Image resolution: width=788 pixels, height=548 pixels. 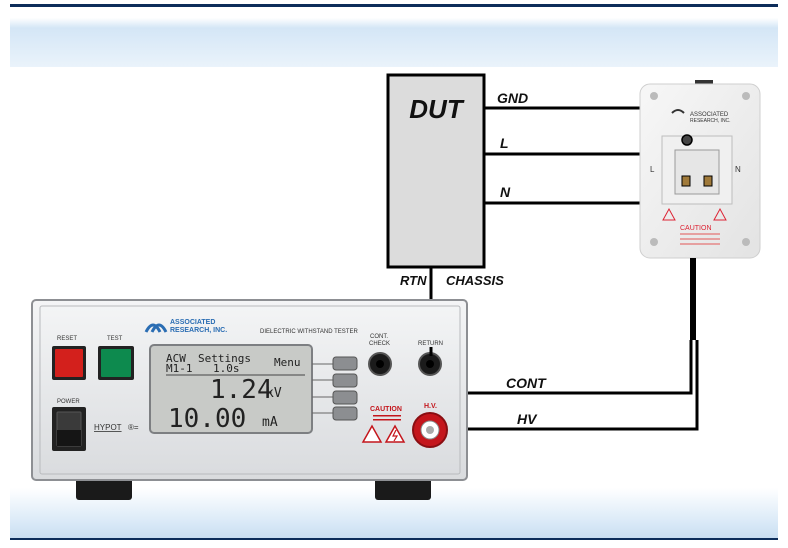 I want to click on n-terminal, so click(x=708, y=181).